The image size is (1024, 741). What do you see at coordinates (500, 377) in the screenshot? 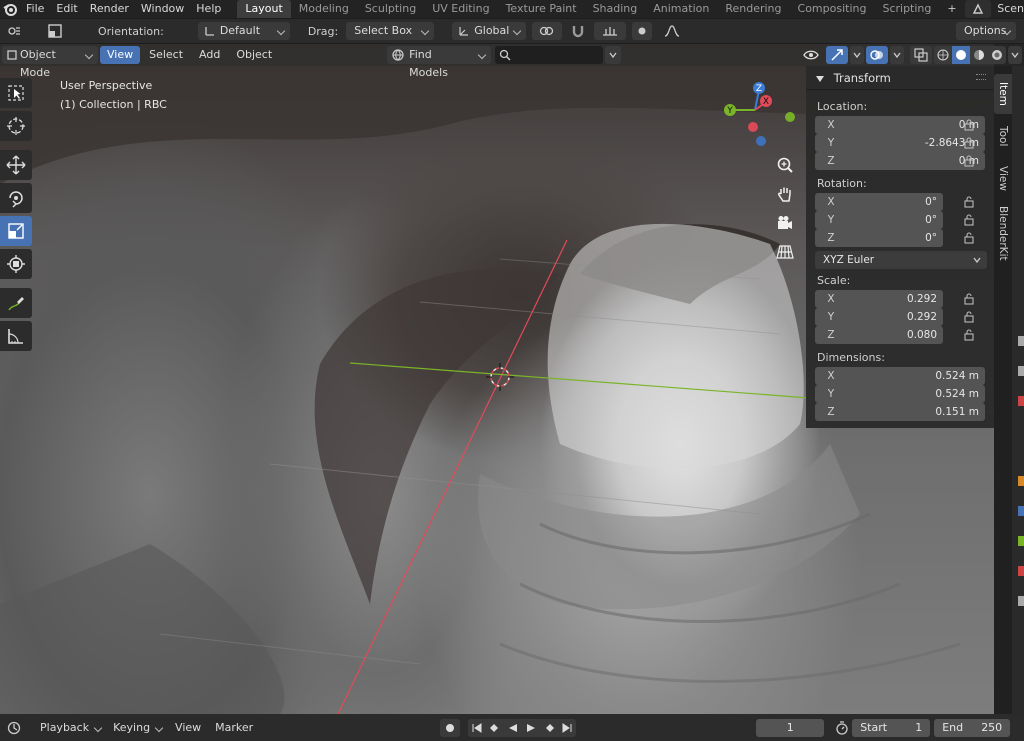
I see `3d-cursor` at bounding box center [500, 377].